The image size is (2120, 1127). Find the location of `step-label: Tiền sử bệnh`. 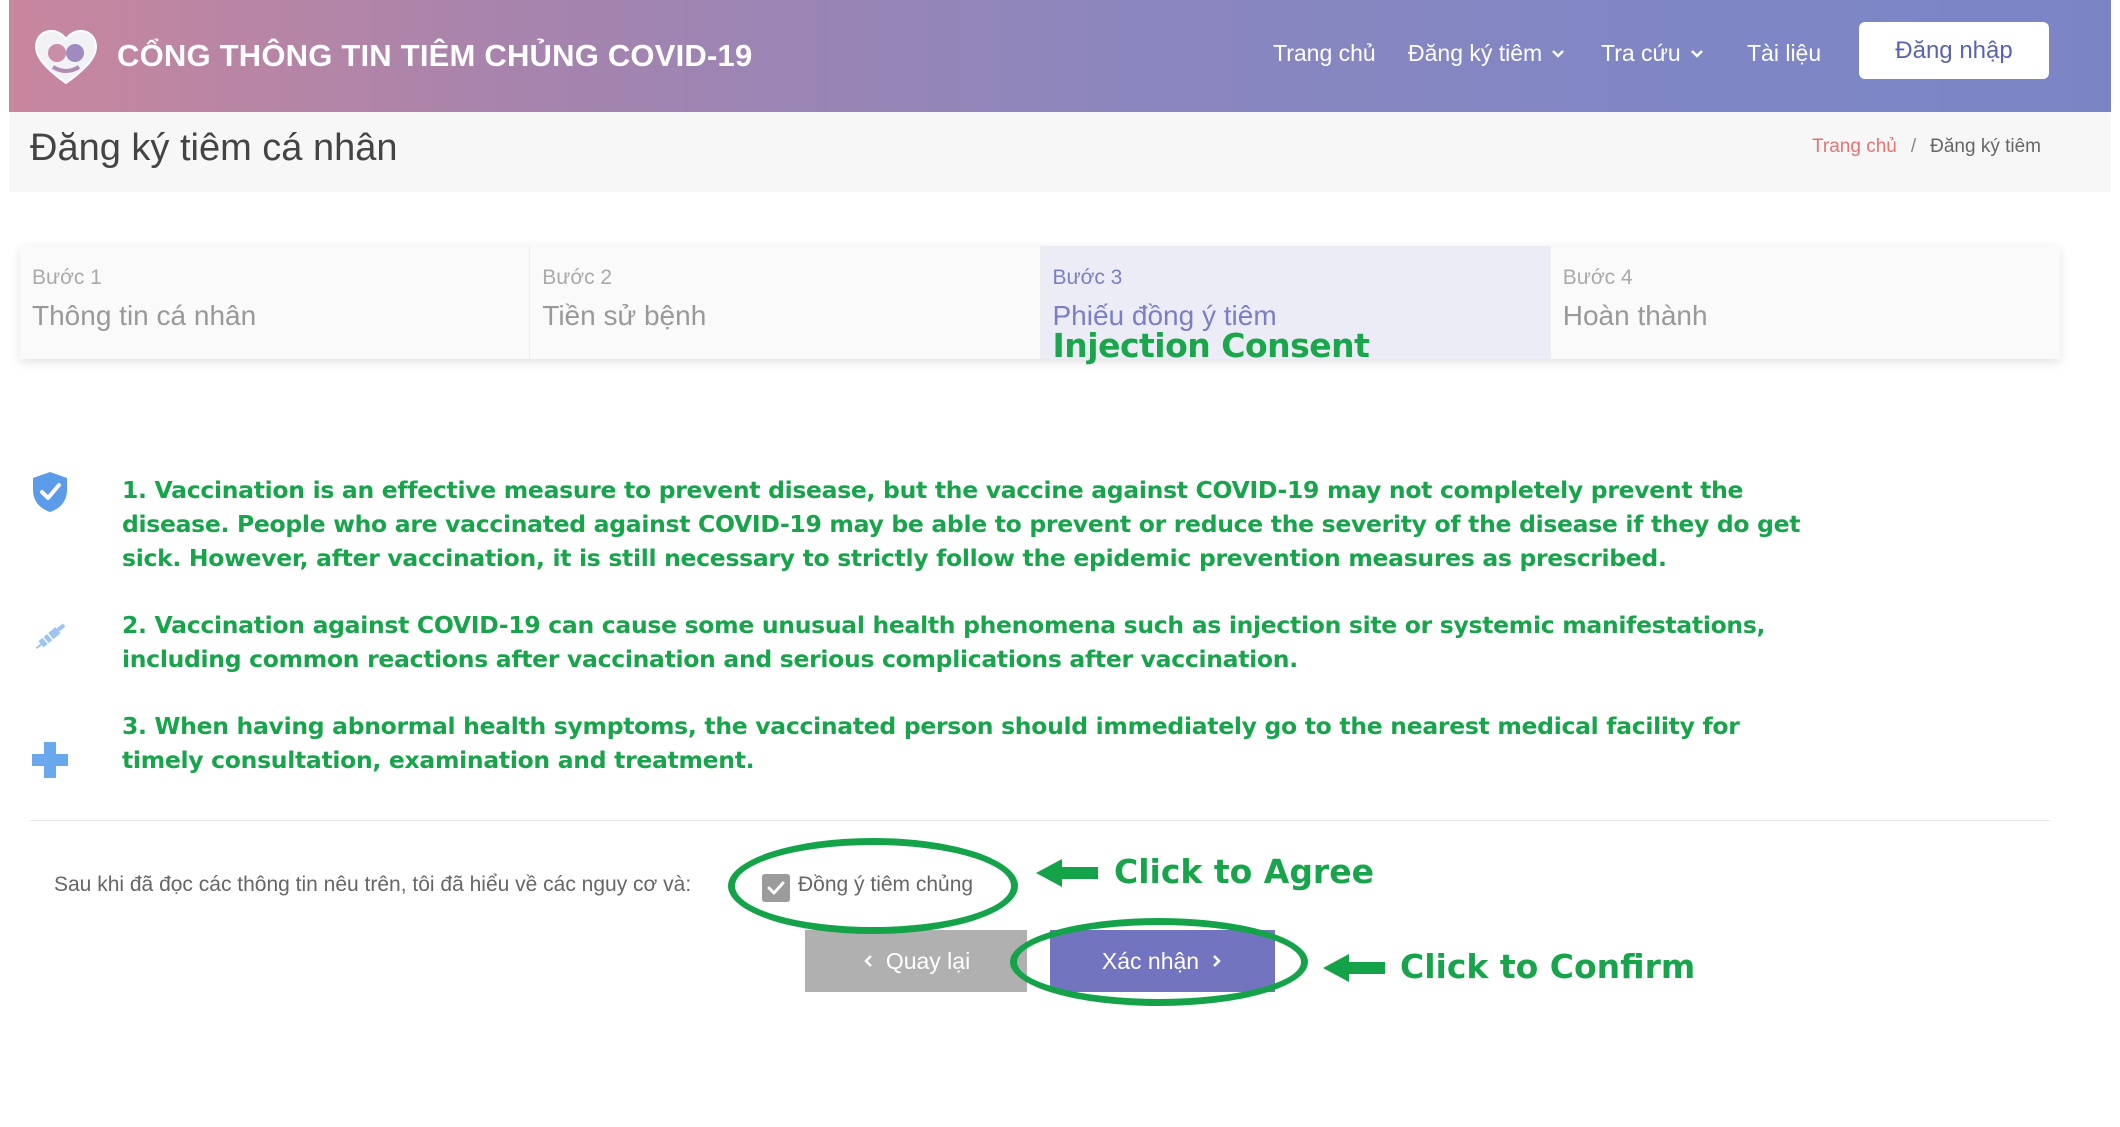

step-label: Tiền sử bệnh is located at coordinates (624, 315).